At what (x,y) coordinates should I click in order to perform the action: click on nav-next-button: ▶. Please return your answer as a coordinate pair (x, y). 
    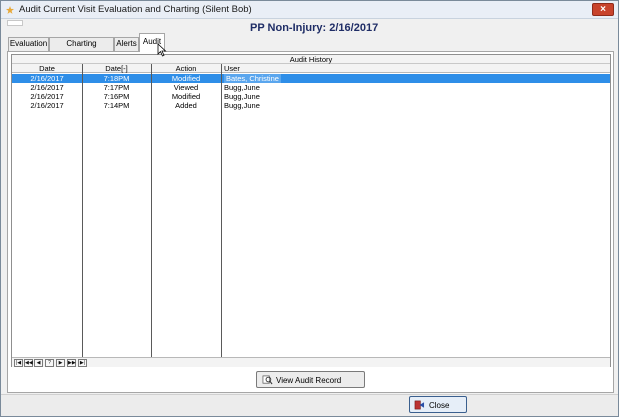
    Looking at the image, I should click on (60, 363).